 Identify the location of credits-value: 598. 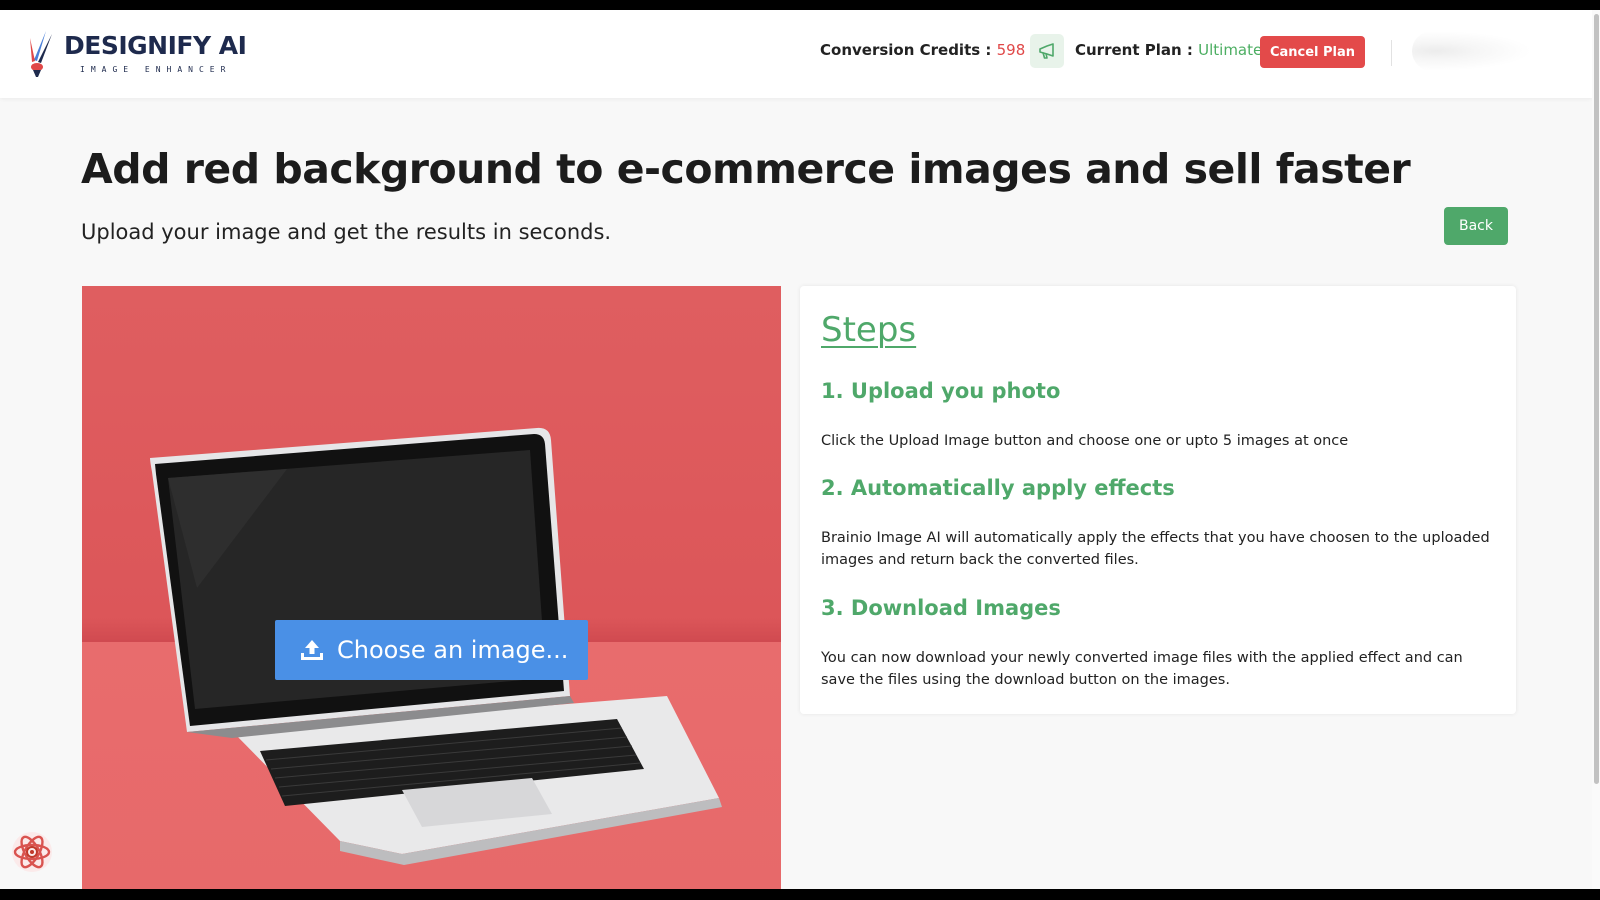
(1011, 50).